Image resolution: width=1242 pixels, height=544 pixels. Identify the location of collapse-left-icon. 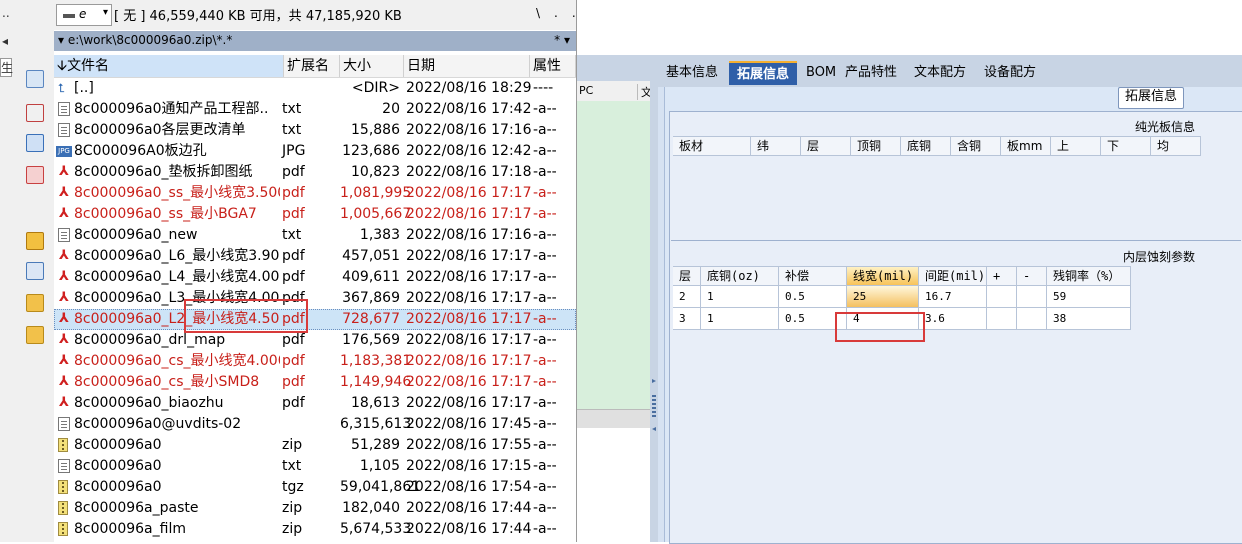
(654, 381).